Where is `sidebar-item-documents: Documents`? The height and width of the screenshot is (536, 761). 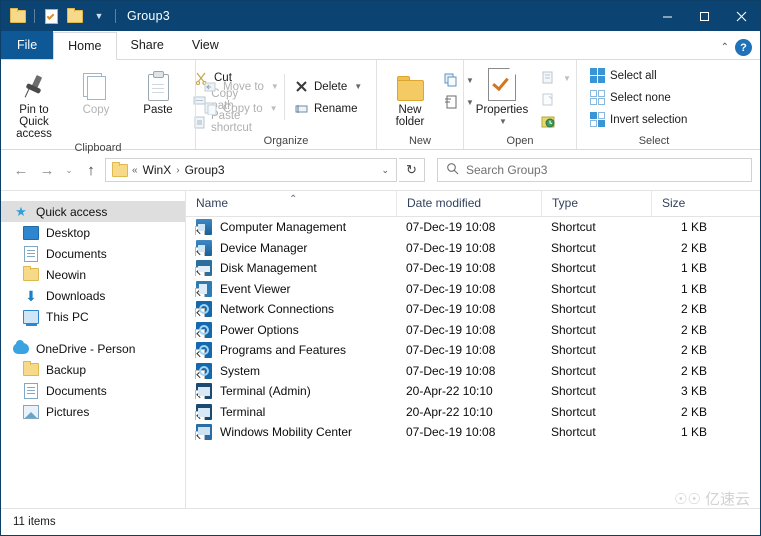 sidebar-item-documents: Documents is located at coordinates (93, 253).